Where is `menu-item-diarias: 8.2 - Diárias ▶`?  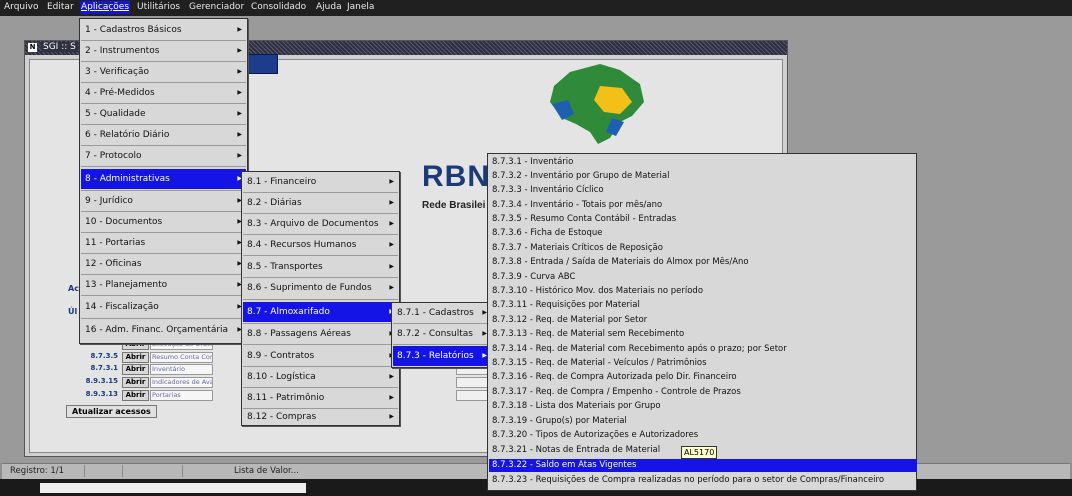 menu-item-diarias: 8.2 - Diárias ▶ is located at coordinates (320, 203).